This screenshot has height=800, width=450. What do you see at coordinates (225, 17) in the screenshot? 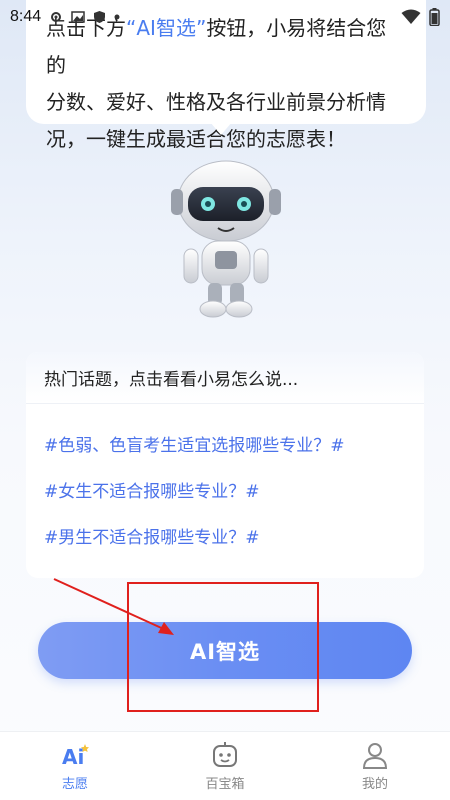
I see `status-bar: 8:44` at bounding box center [225, 17].